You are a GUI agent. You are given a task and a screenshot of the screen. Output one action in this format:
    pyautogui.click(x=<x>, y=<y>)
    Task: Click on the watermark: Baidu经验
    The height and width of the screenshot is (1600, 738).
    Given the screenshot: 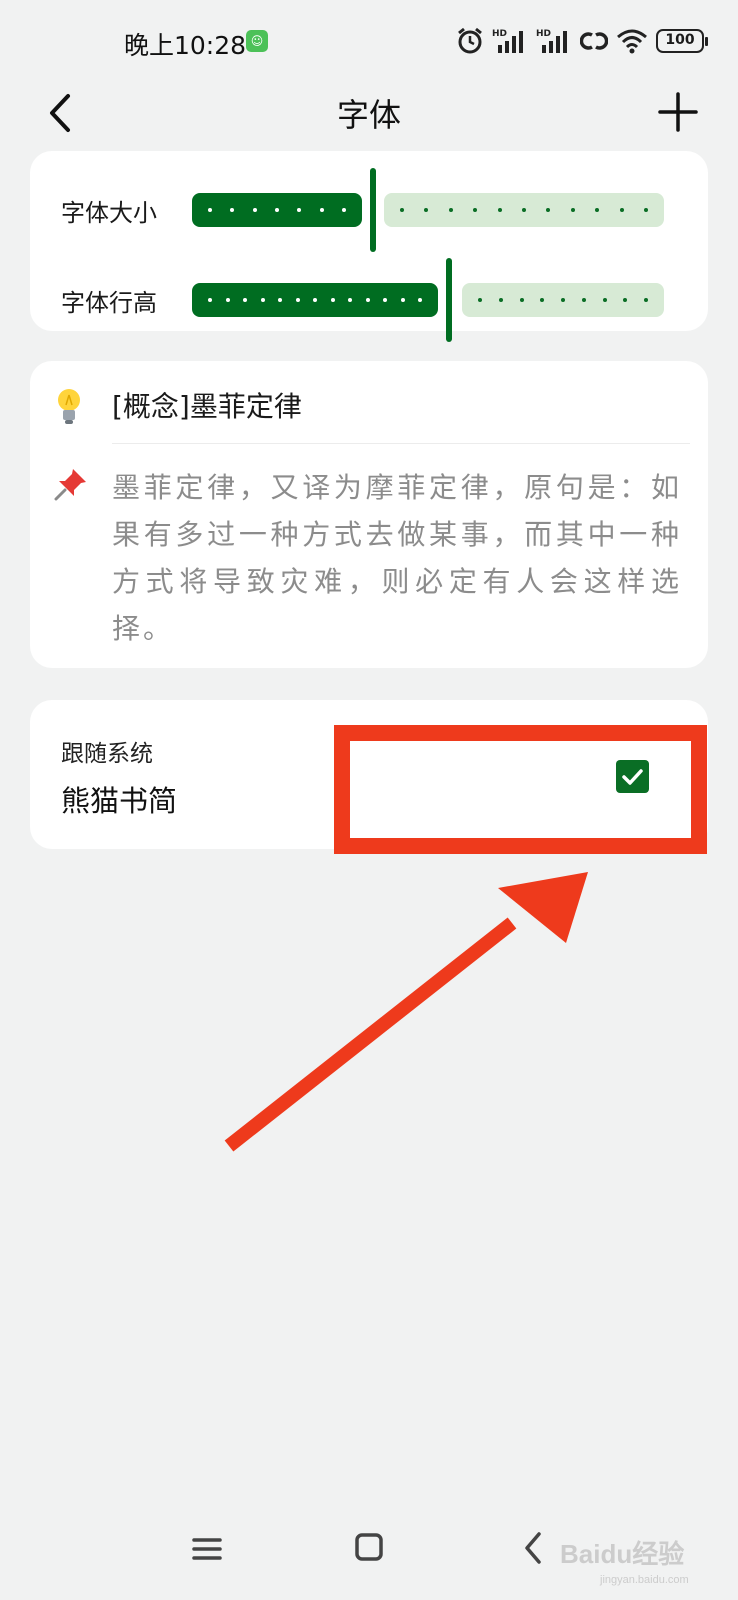 What is the action you would take?
    pyautogui.click(x=622, y=1554)
    